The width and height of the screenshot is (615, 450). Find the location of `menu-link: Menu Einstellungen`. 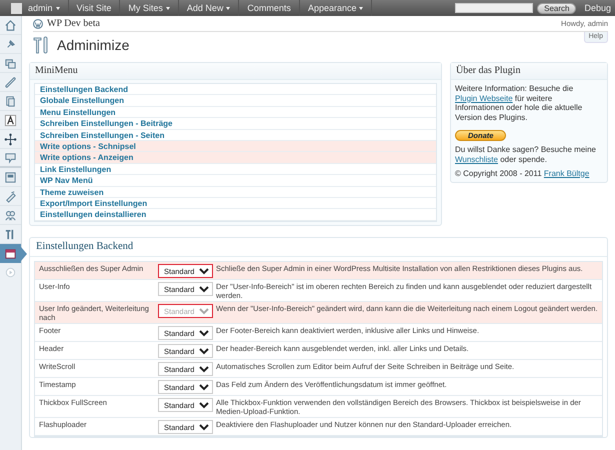

menu-link: Menu Einstellungen is located at coordinates (235, 112).